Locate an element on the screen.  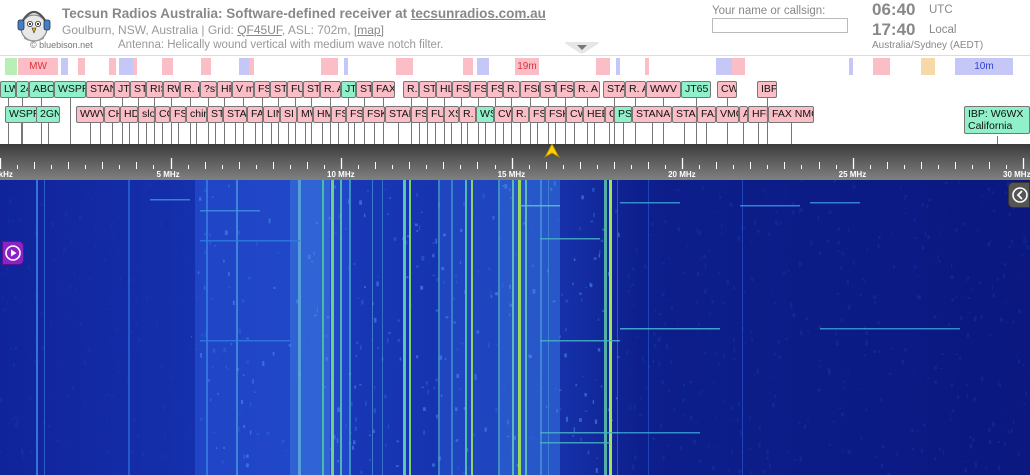
station-label: WS is located at coordinates (485, 114).